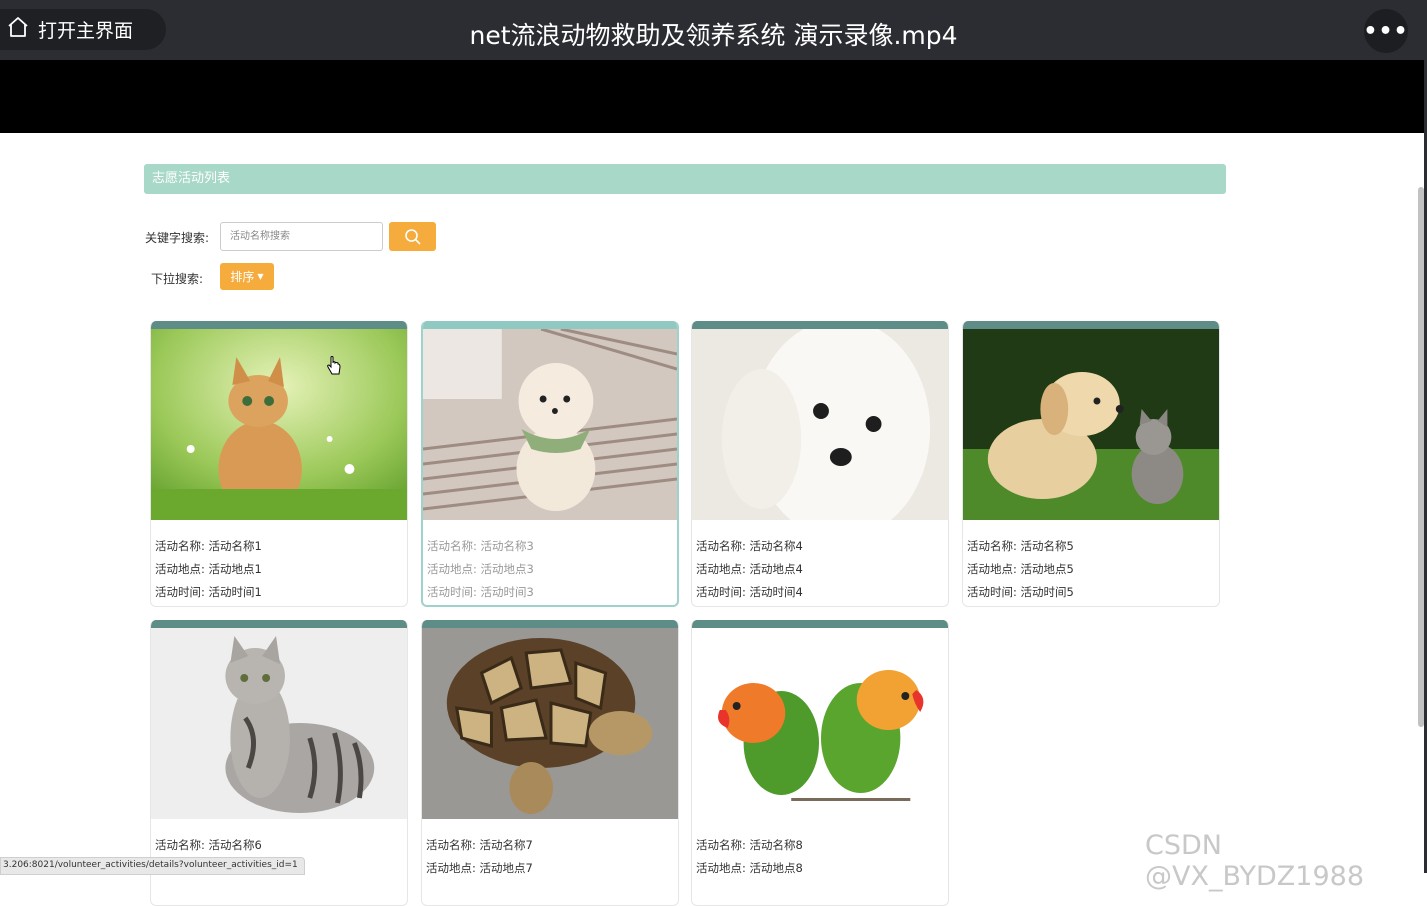 The image size is (1427, 906). I want to click on search-input, so click(301, 236).